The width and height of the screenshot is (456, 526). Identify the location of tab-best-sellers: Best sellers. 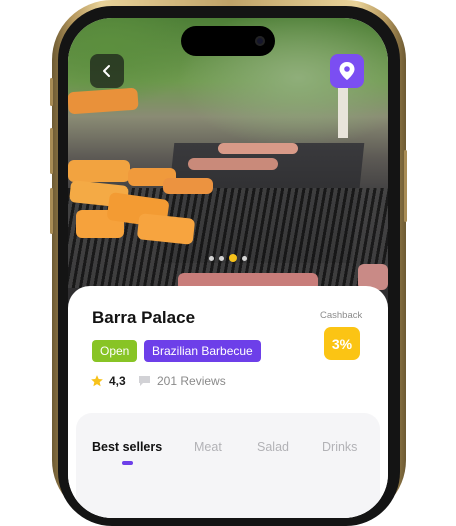
(127, 447).